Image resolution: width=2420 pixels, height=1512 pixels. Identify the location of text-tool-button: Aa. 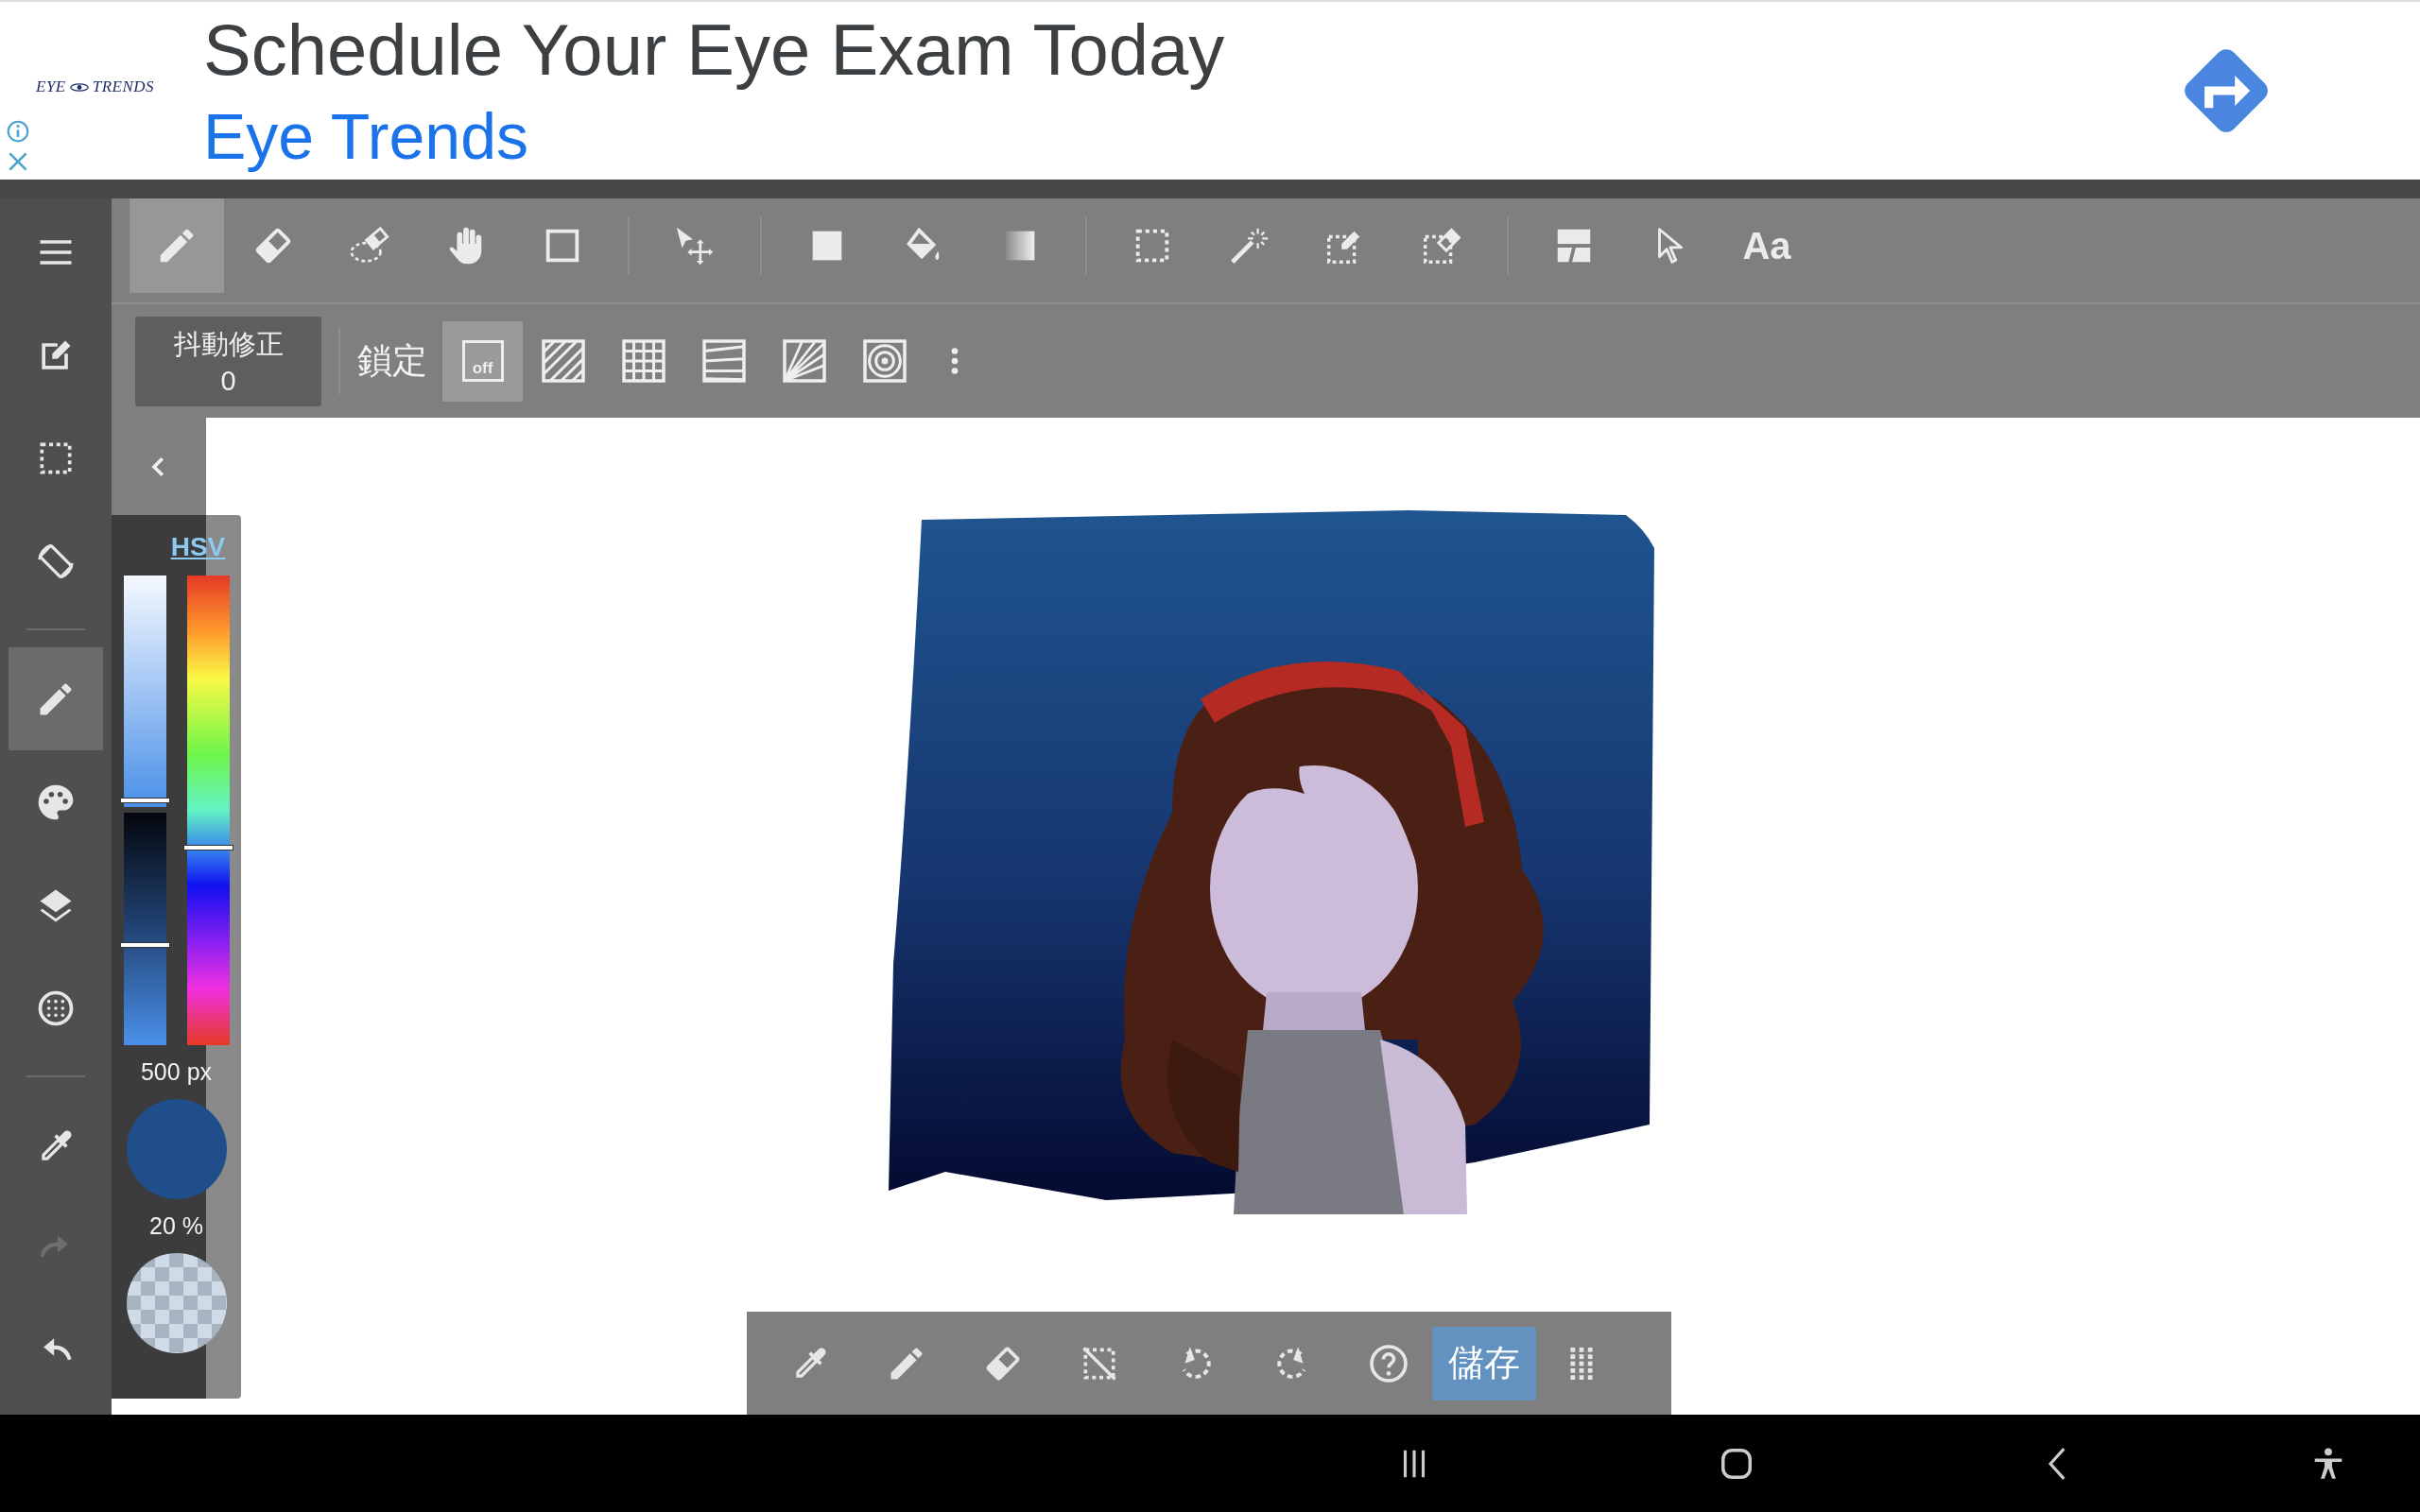
(1767, 245).